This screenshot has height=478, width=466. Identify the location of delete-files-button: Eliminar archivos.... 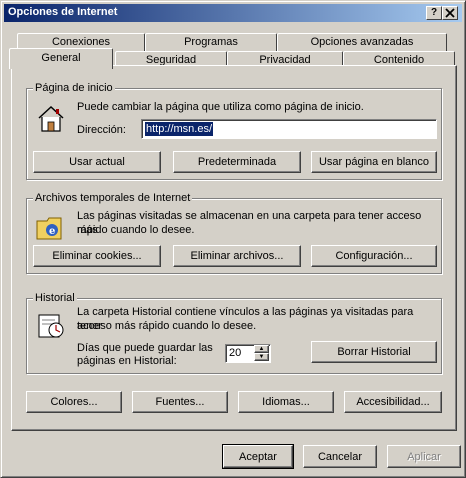
(237, 256).